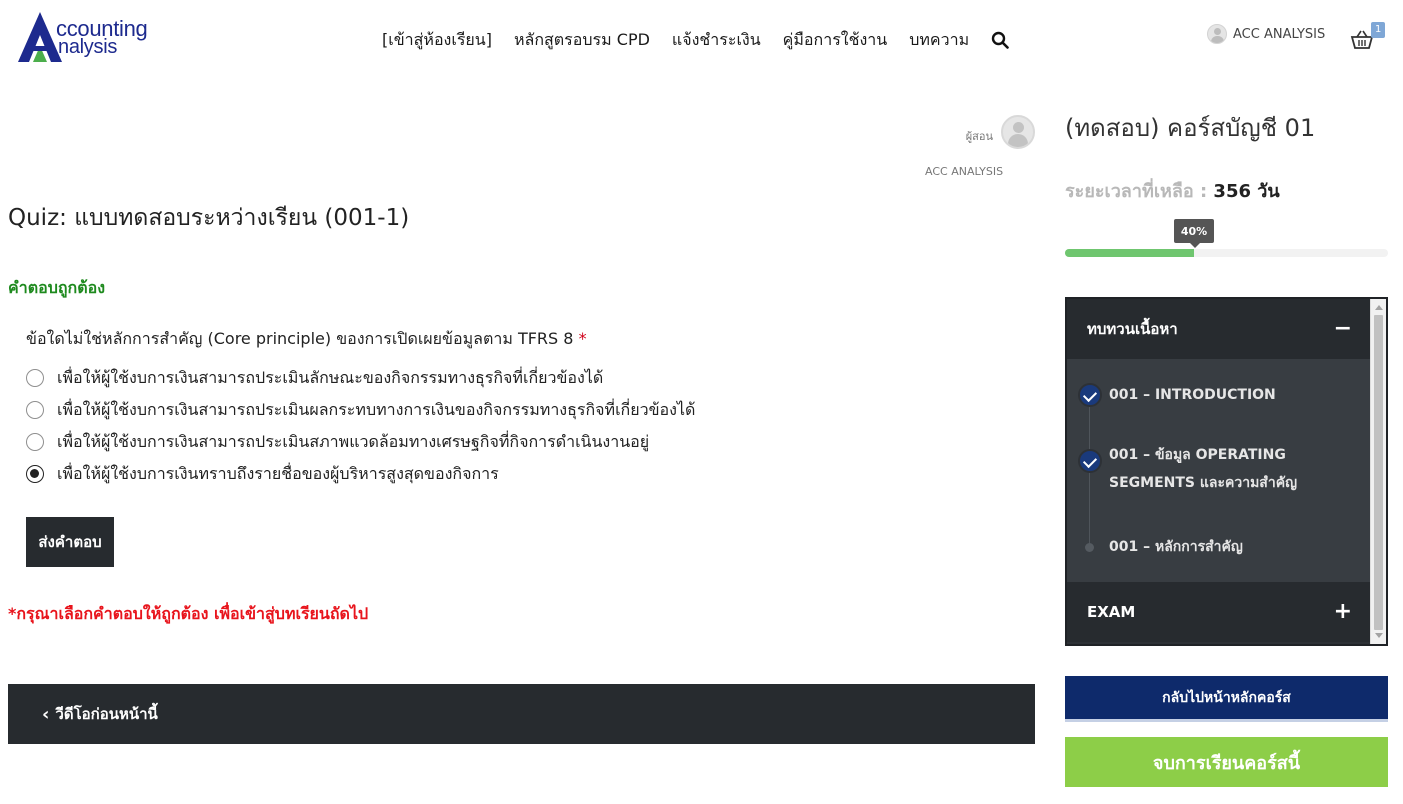 The width and height of the screenshot is (1403, 804). I want to click on result-message: คำตอบถูกต้อง, so click(57, 287).